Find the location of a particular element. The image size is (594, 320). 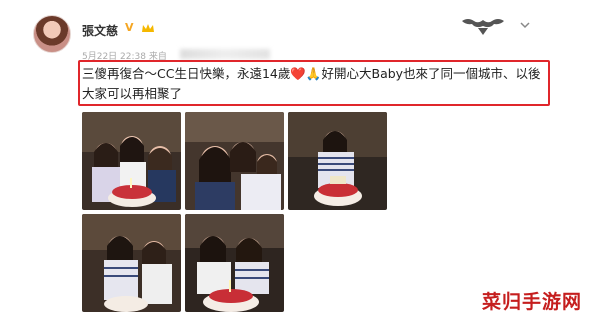

blurred-source is located at coordinates (225, 54).